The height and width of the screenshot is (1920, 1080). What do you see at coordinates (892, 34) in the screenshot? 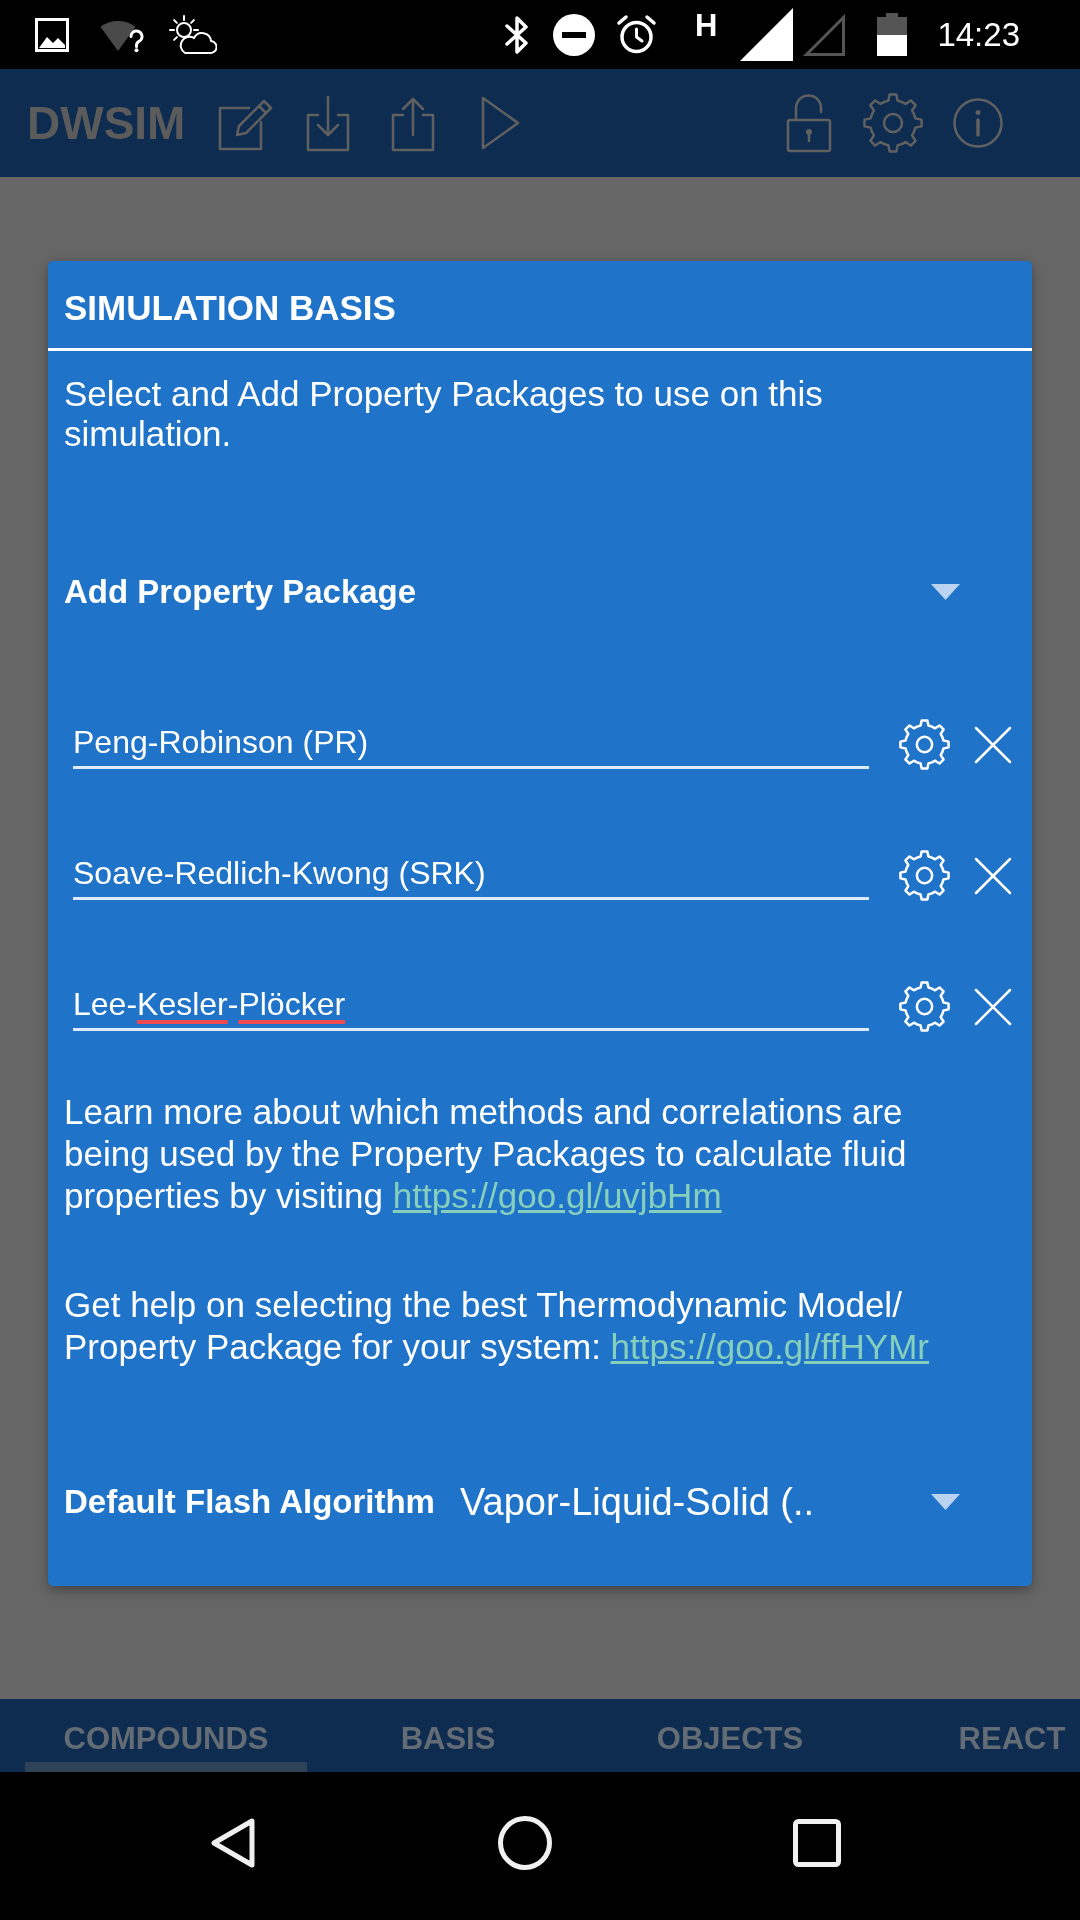
I see `battery-icon` at bounding box center [892, 34].